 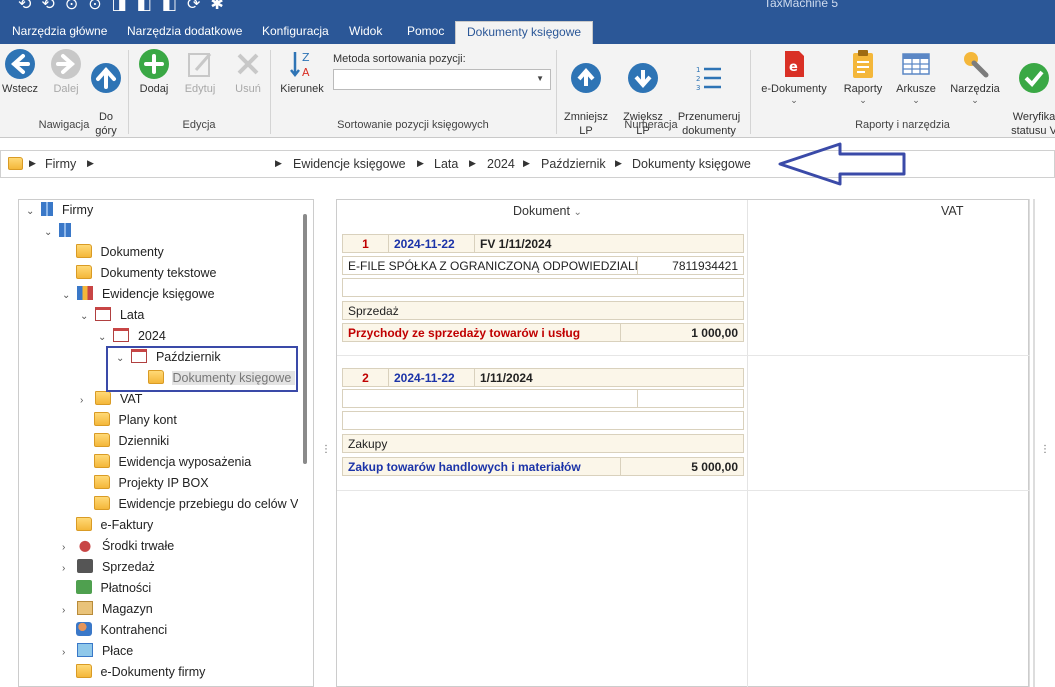 I want to click on column-header-document: Dokument ⌄, so click(x=547, y=211).